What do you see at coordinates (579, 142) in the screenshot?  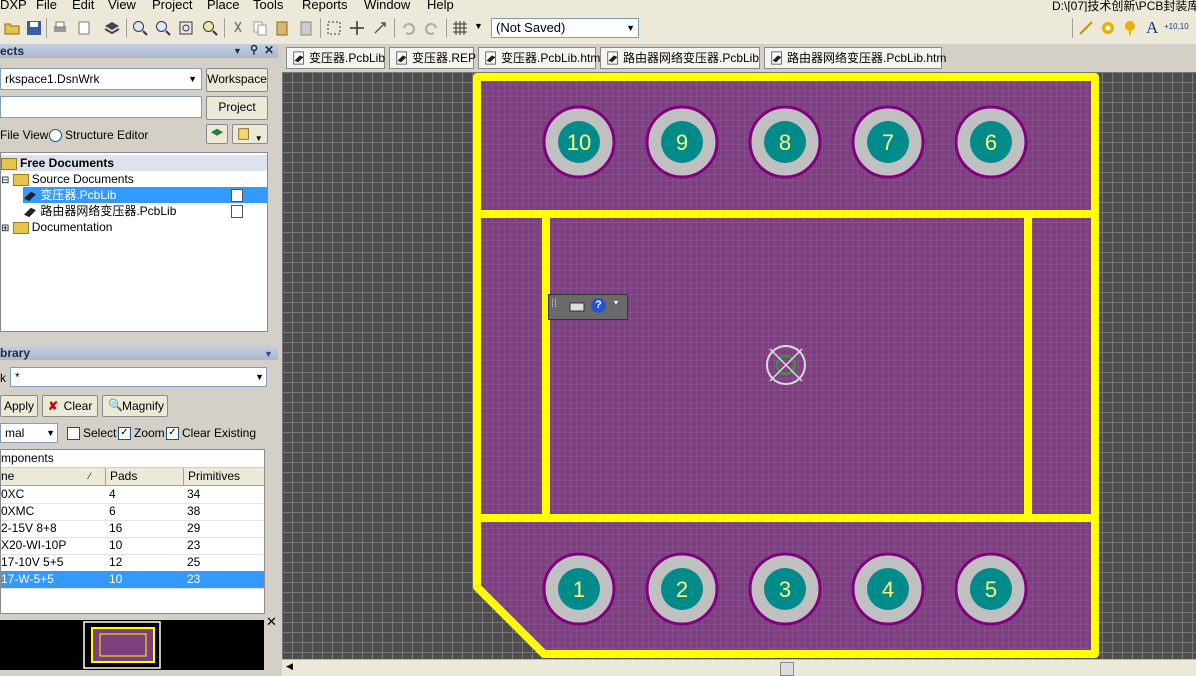 I see `pad: 10` at bounding box center [579, 142].